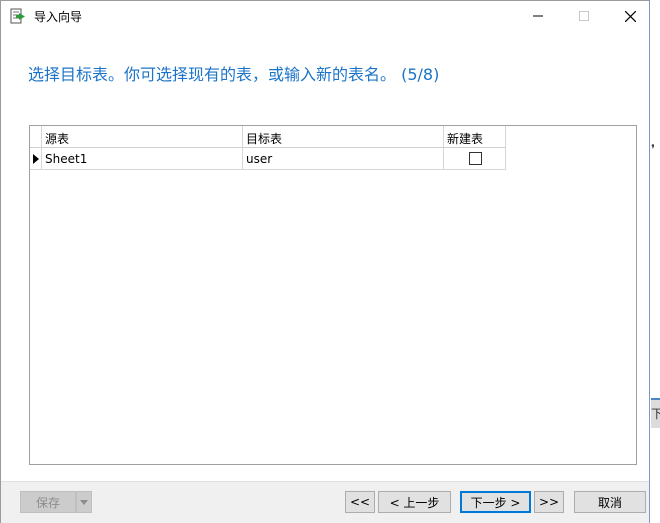 This screenshot has height=523, width=660. I want to click on column-header-source: 源表, so click(142, 137).